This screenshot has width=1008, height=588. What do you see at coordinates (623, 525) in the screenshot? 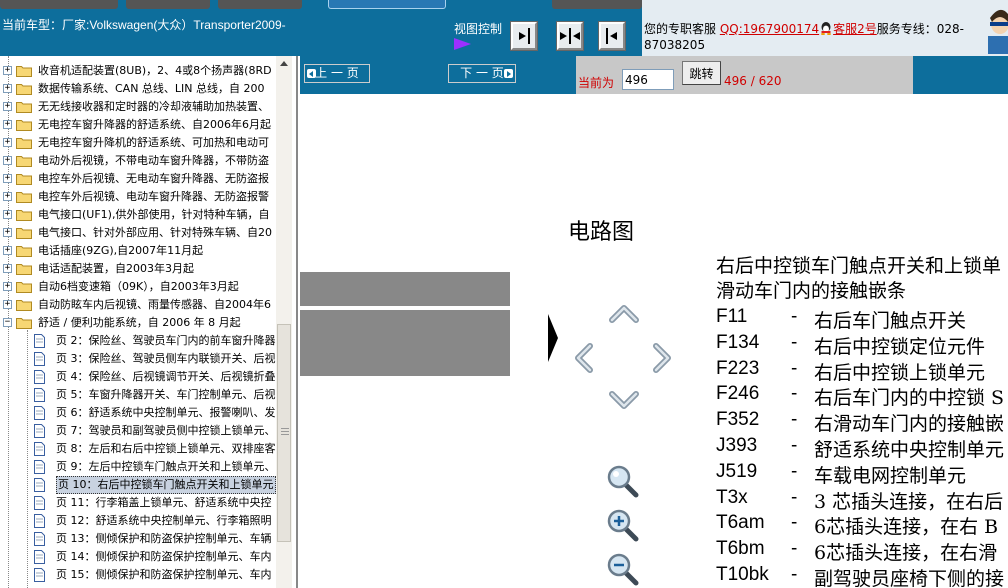
I see `zoom-in-icon` at bounding box center [623, 525].